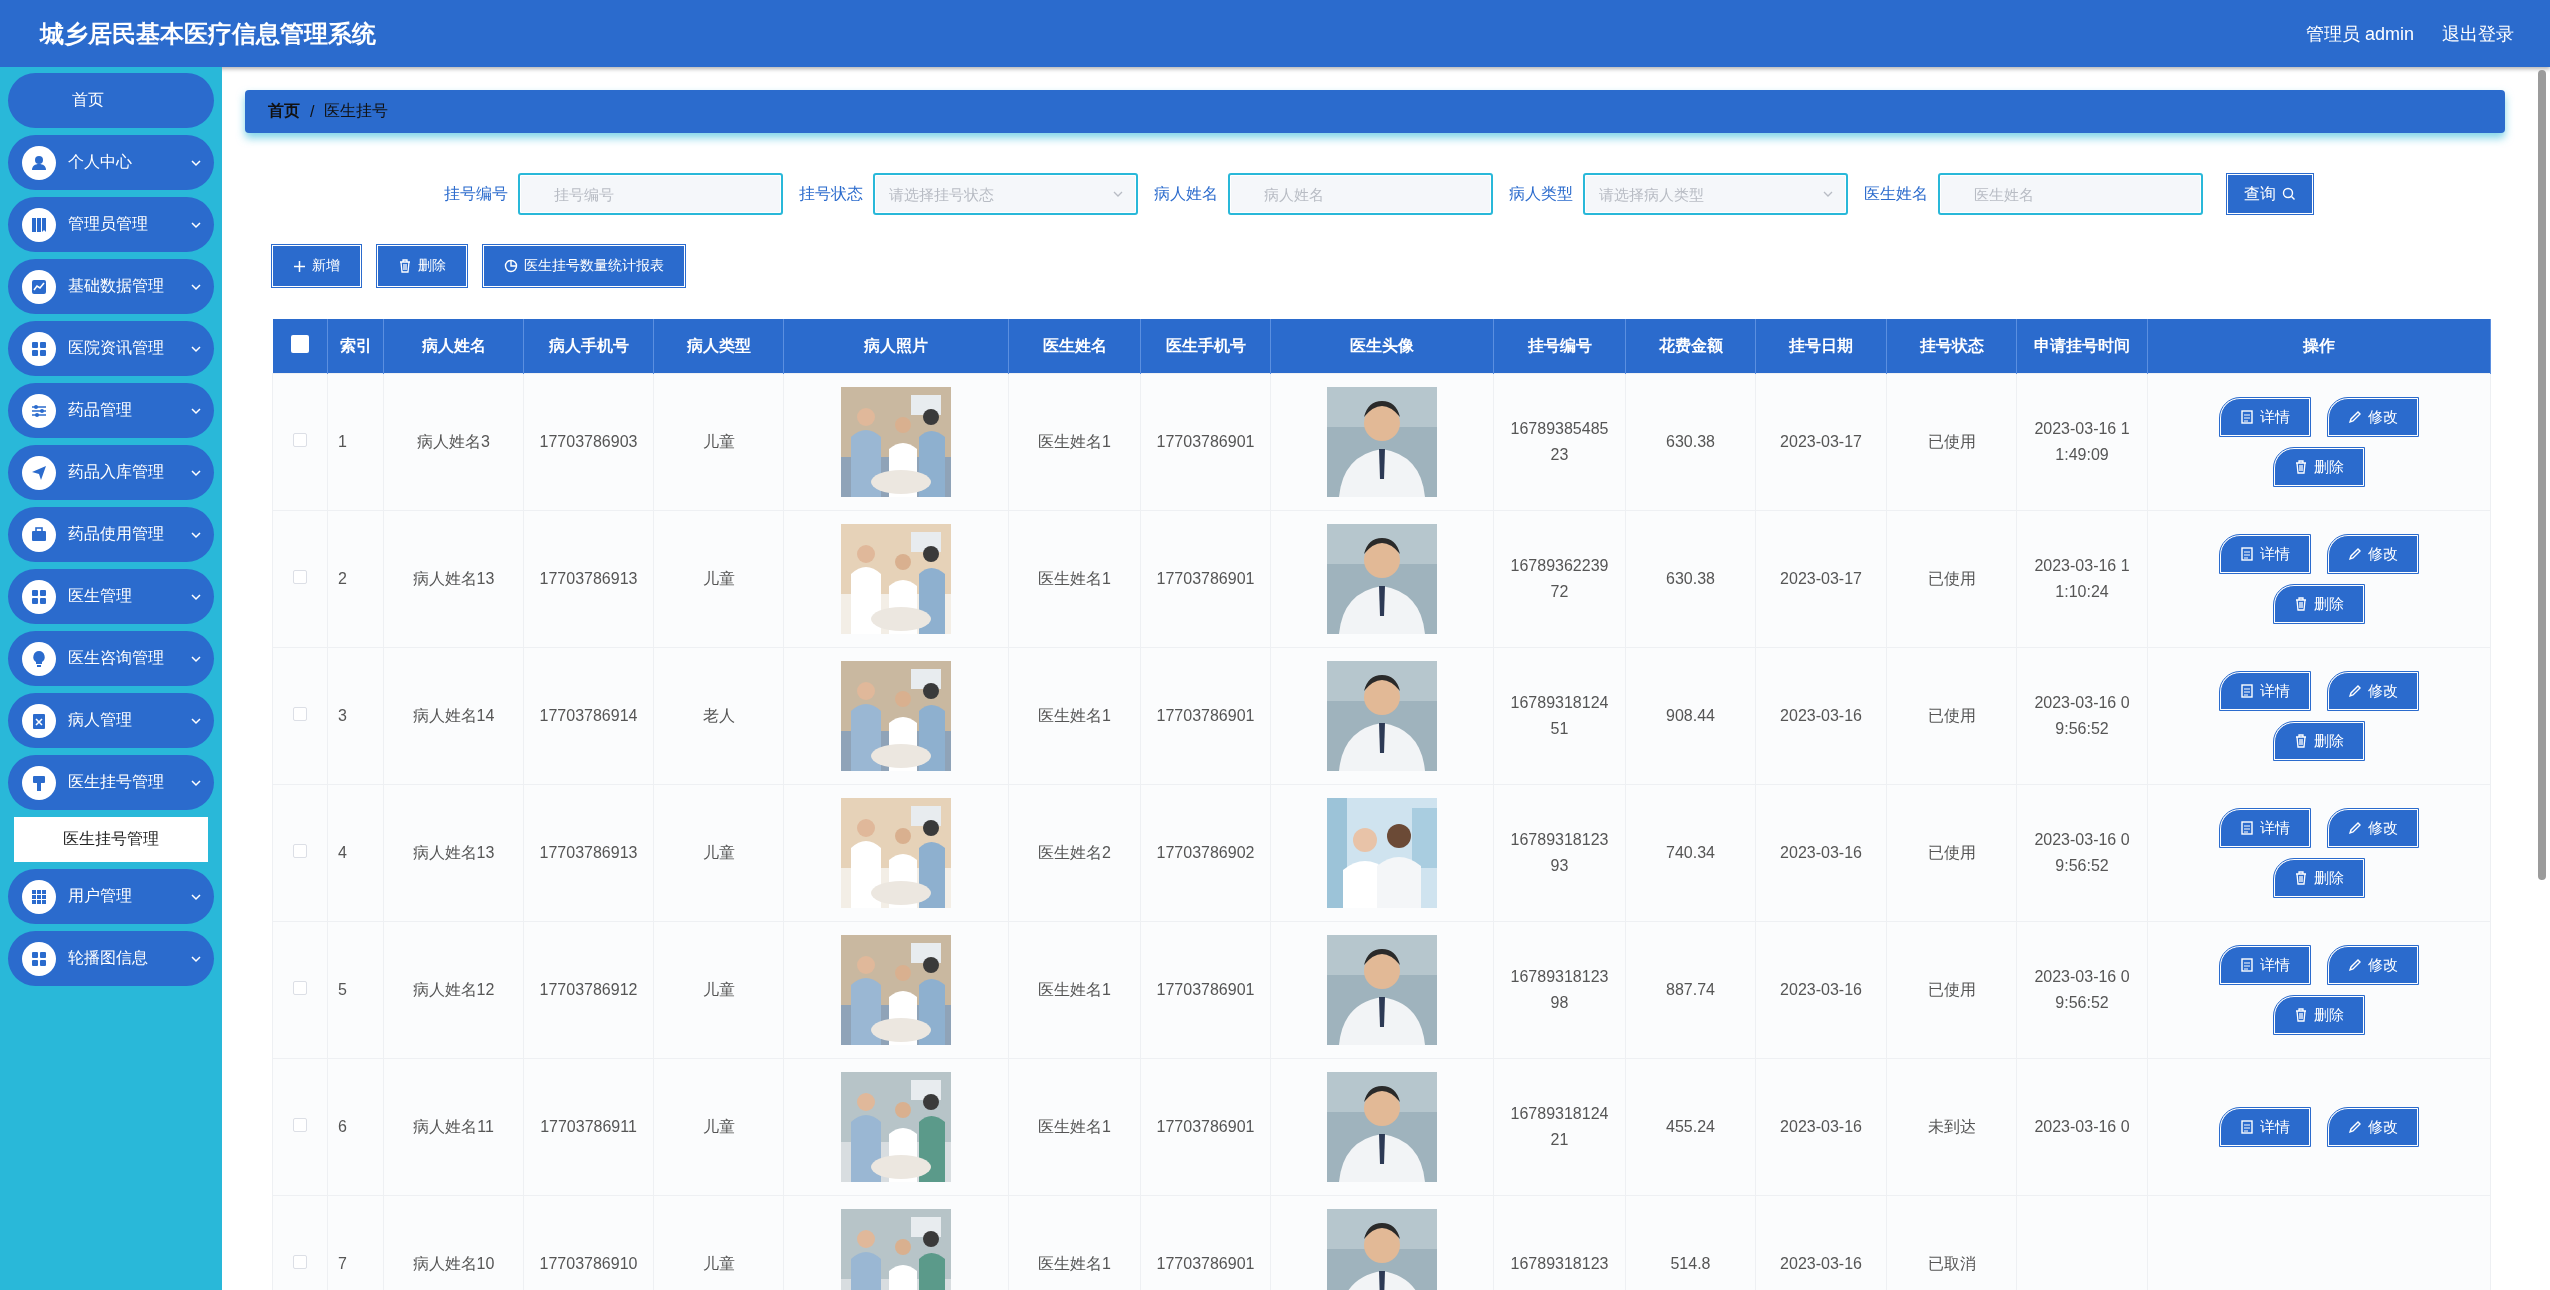 The width and height of the screenshot is (2550, 1290). What do you see at coordinates (111, 782) in the screenshot?
I see `sidebar-item: 医生挂号管理` at bounding box center [111, 782].